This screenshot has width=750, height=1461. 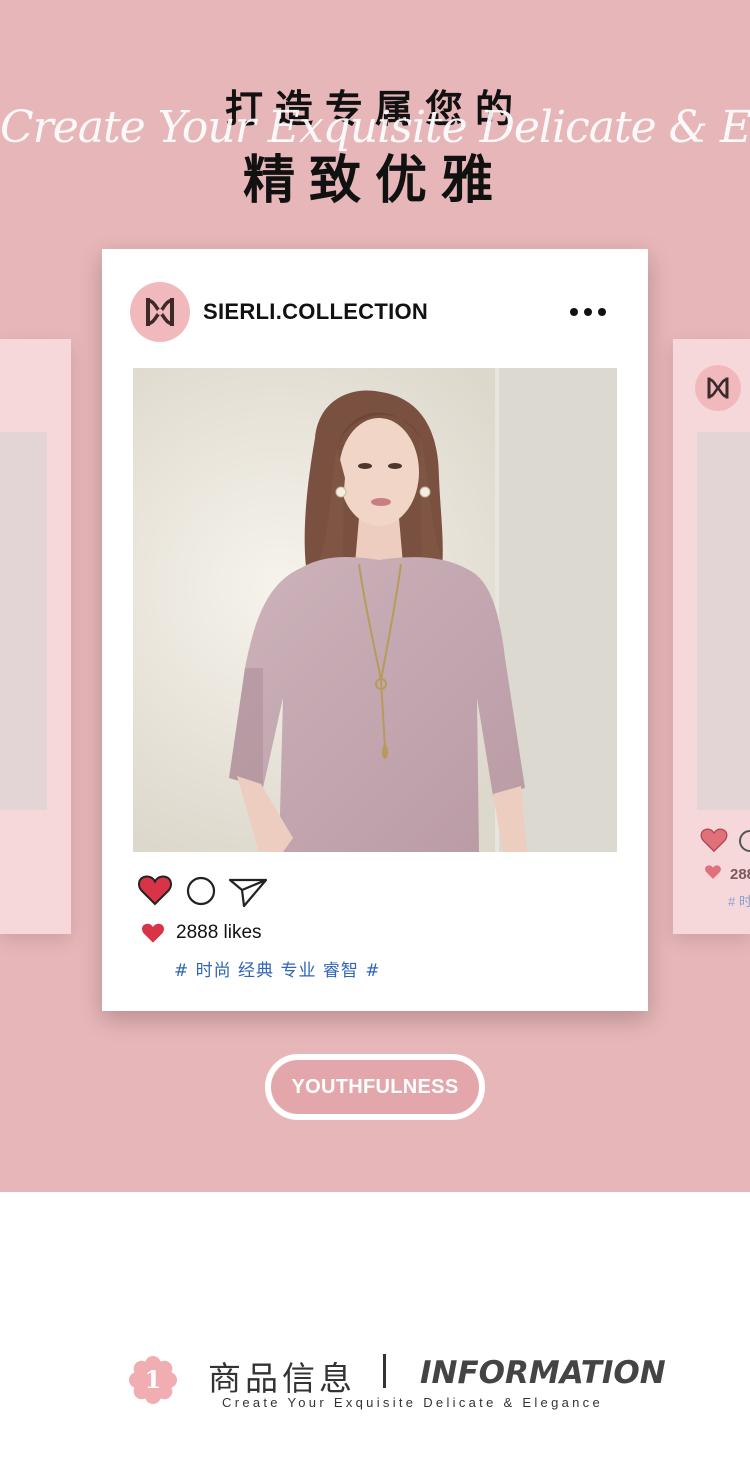 What do you see at coordinates (740, 874) in the screenshot?
I see `side-likes-count: 288` at bounding box center [740, 874].